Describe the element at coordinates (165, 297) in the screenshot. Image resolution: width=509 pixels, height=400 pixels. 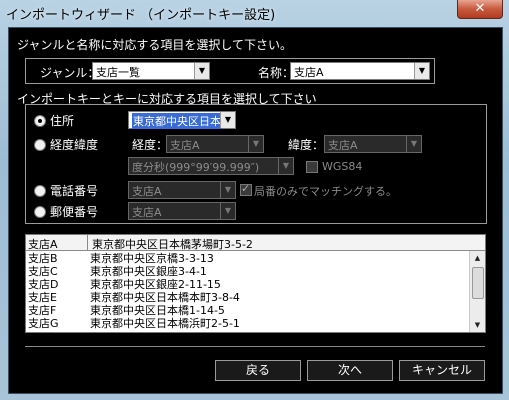
I see `row-col2: 東京都中央区日本橋本町3-8-4` at that location.